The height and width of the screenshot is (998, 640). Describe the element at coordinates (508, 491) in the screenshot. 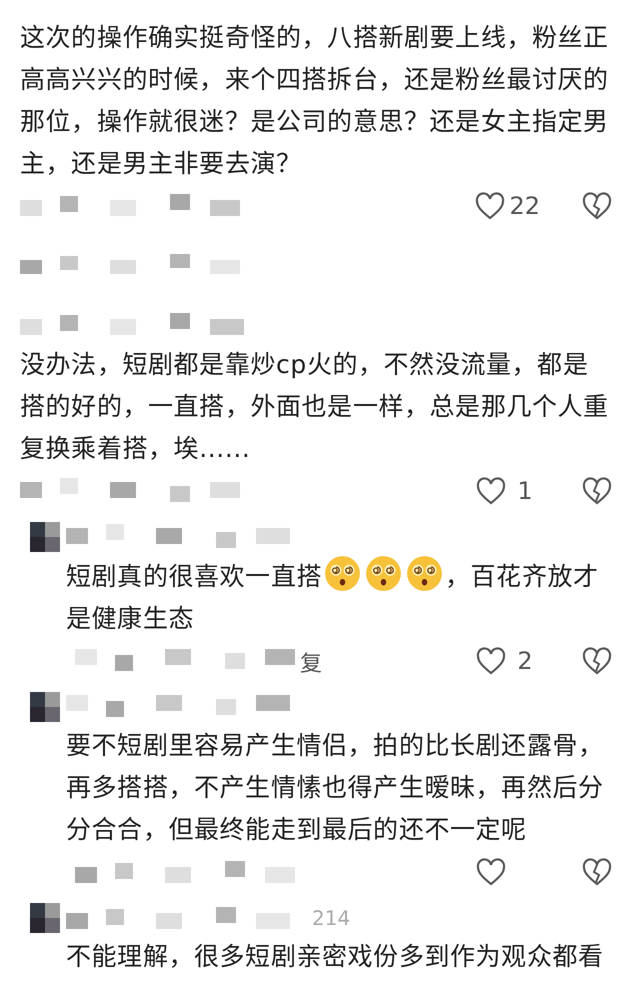

I see `like-button: 1` at that location.